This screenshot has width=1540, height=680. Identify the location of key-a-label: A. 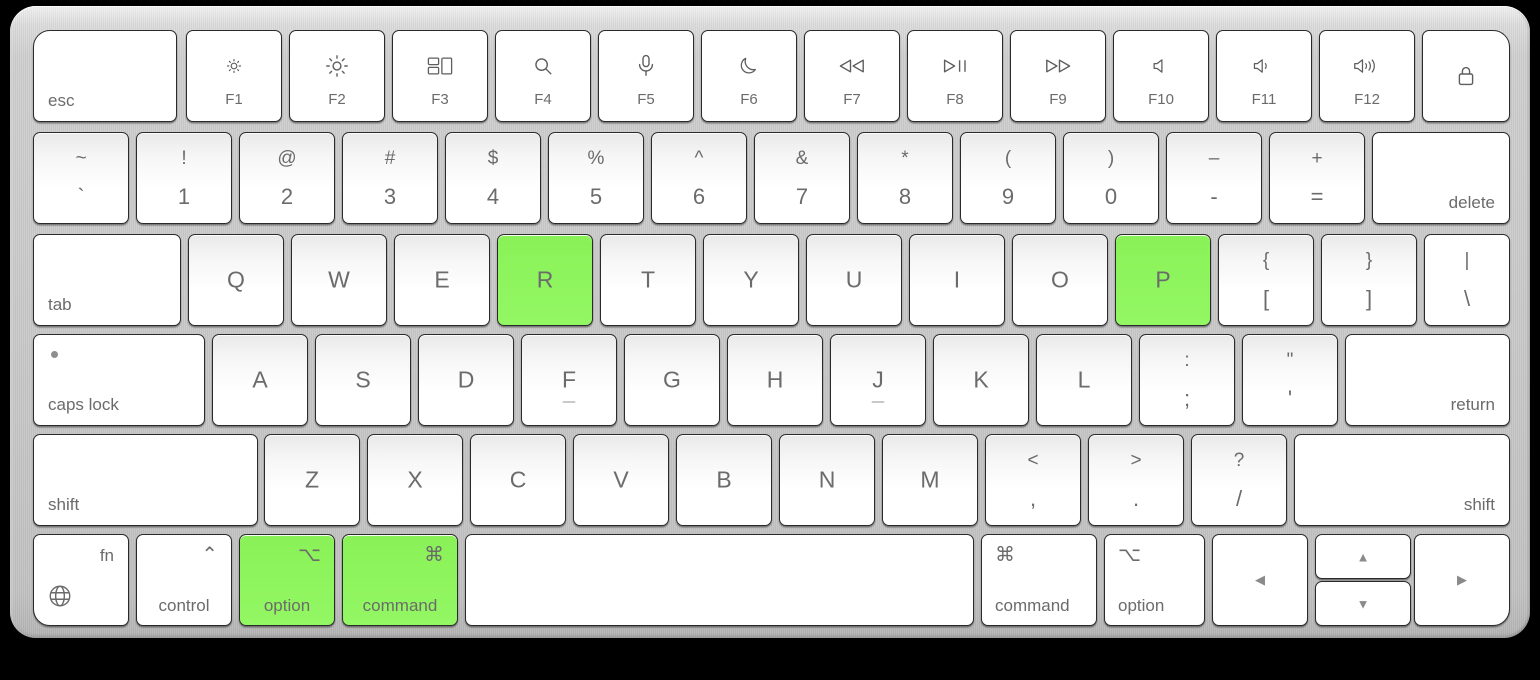
(260, 379).